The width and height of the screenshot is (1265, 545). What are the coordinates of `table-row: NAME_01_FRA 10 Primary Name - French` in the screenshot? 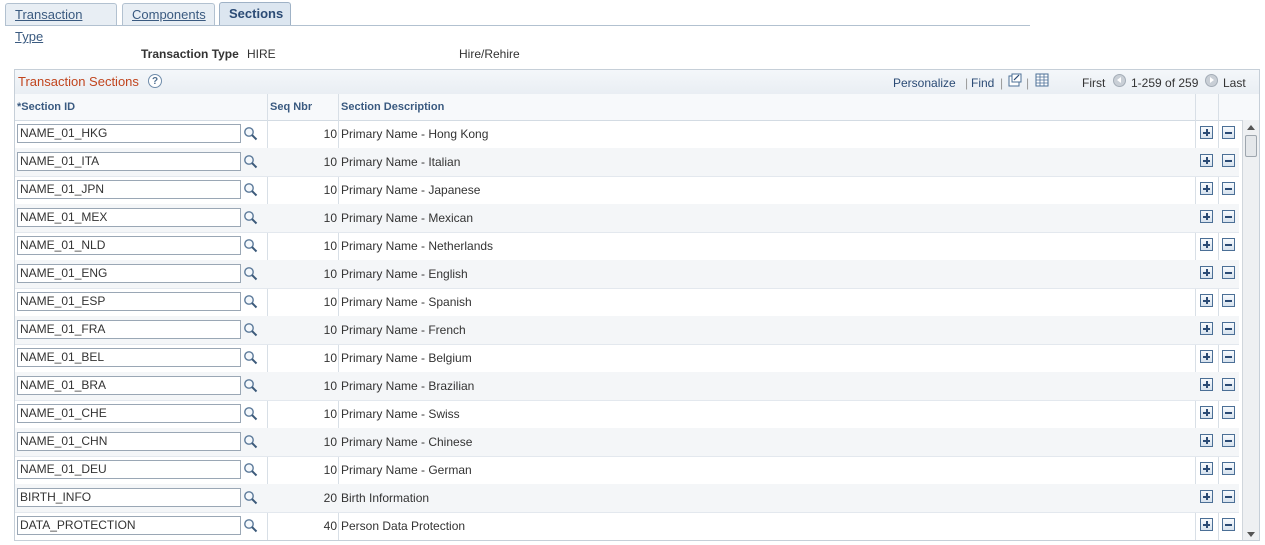 It's located at (627, 330).